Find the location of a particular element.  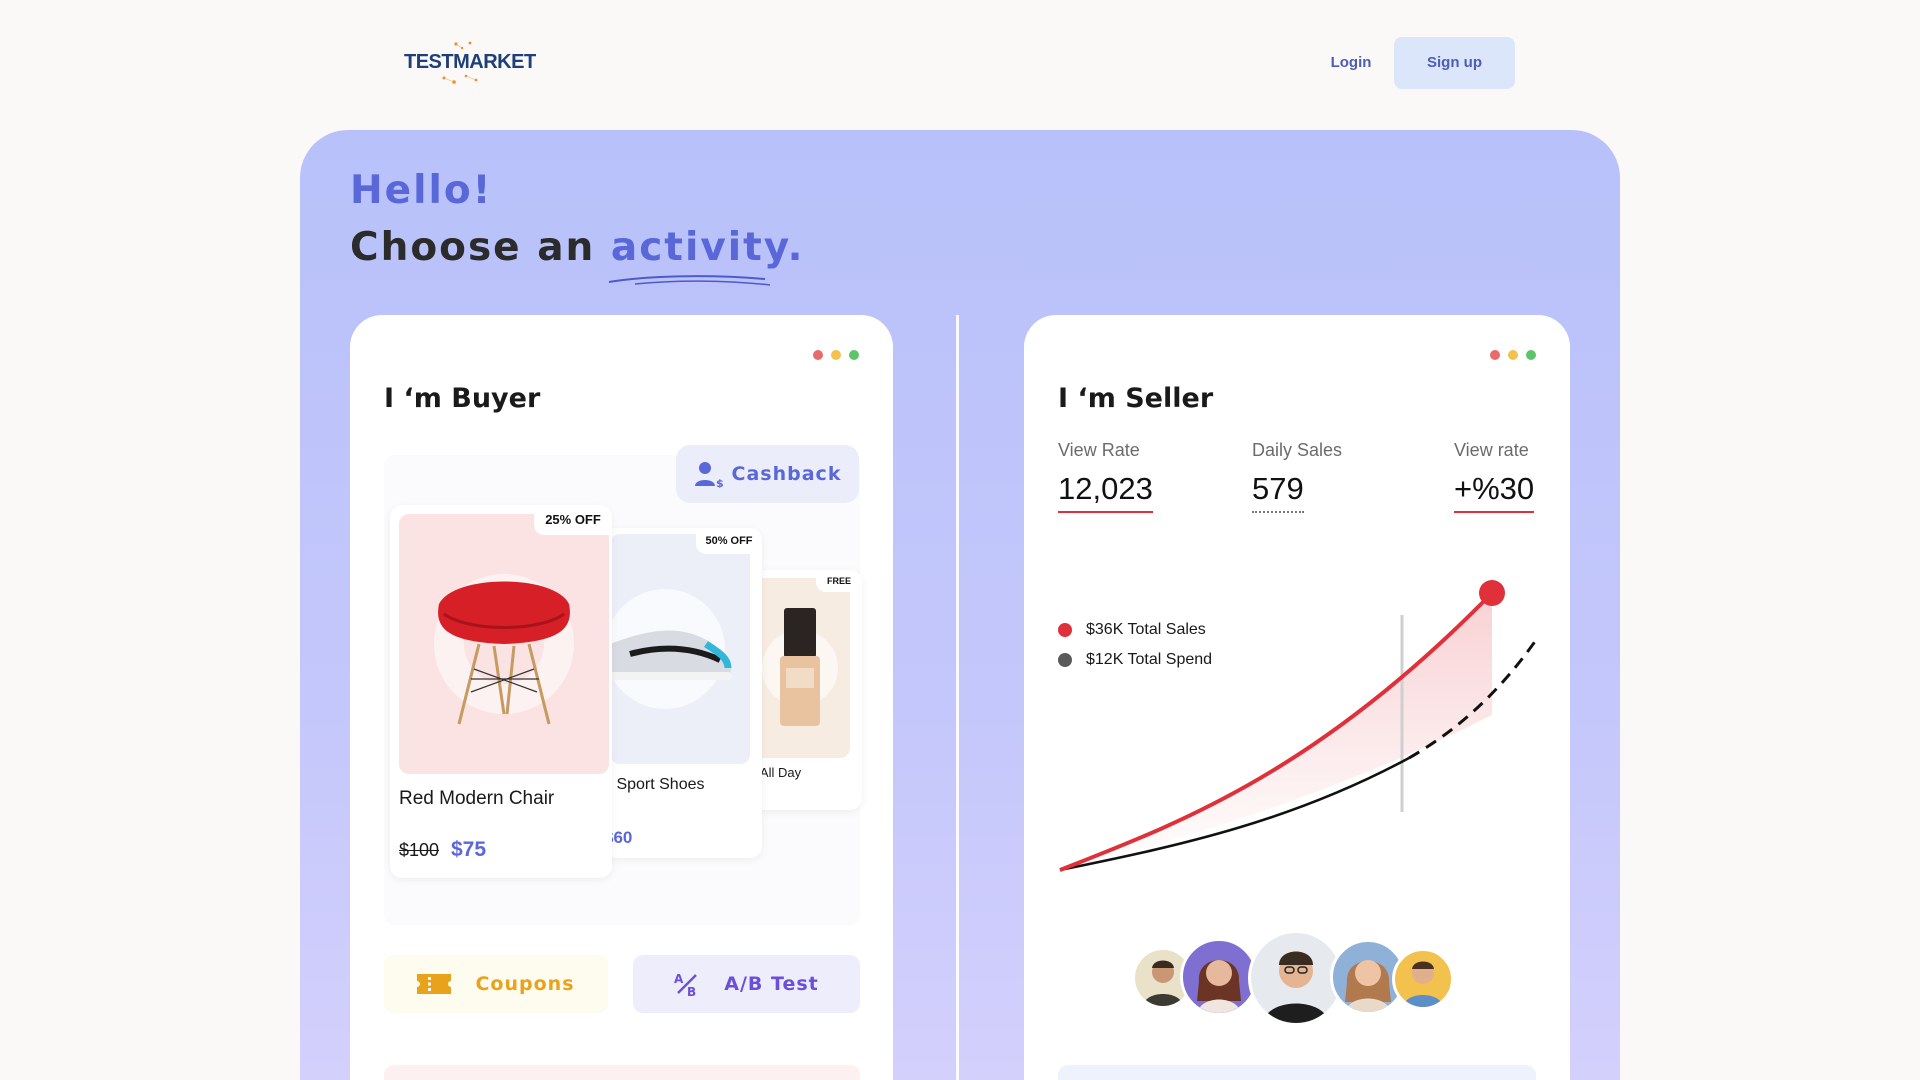

logo-text: TESTMARKET is located at coordinates (470, 62).